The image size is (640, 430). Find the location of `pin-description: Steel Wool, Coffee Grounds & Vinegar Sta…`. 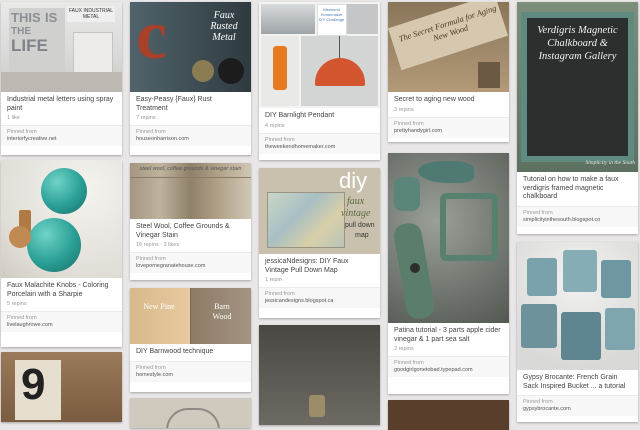

pin-description: Steel Wool, Coffee Grounds & Vinegar Sta… is located at coordinates (190, 231).